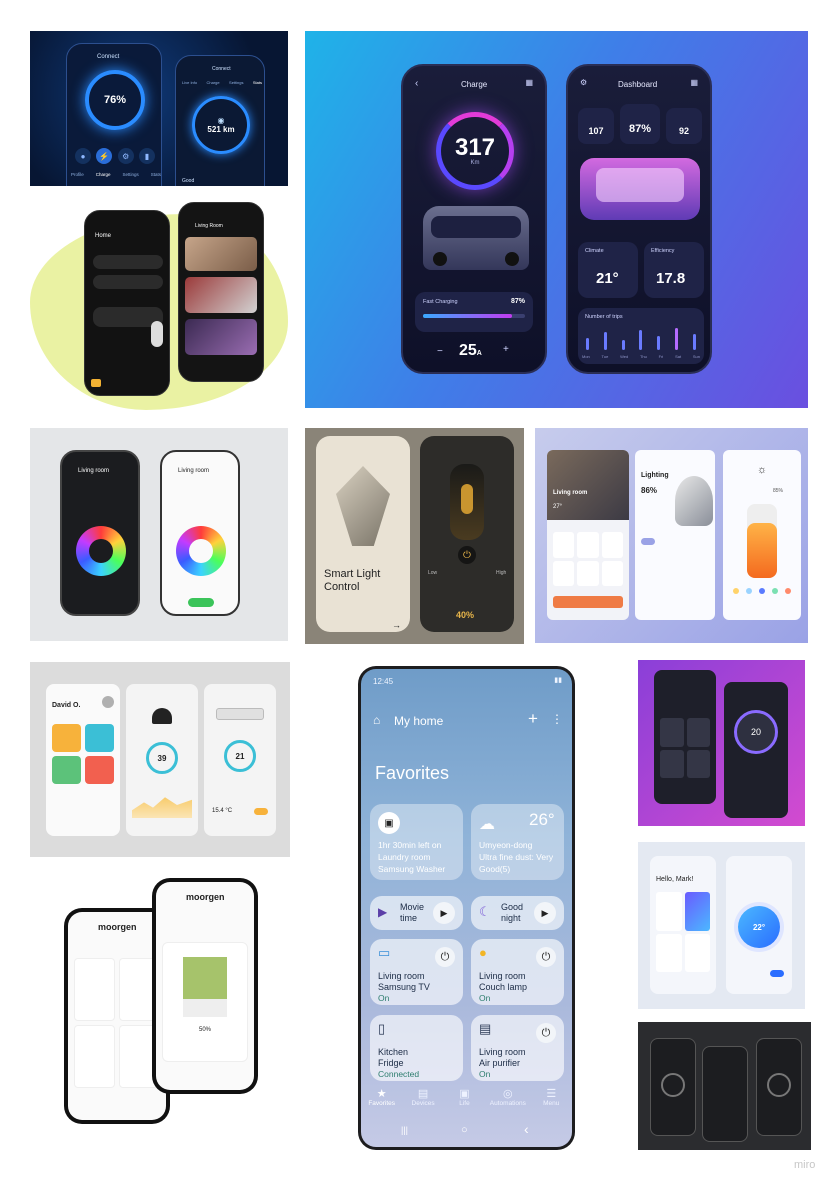 The height and width of the screenshot is (1189, 840). What do you see at coordinates (416, 1048) in the screenshot?
I see `fridge-card: ▯ Kitchen Fridge Connected` at bounding box center [416, 1048].